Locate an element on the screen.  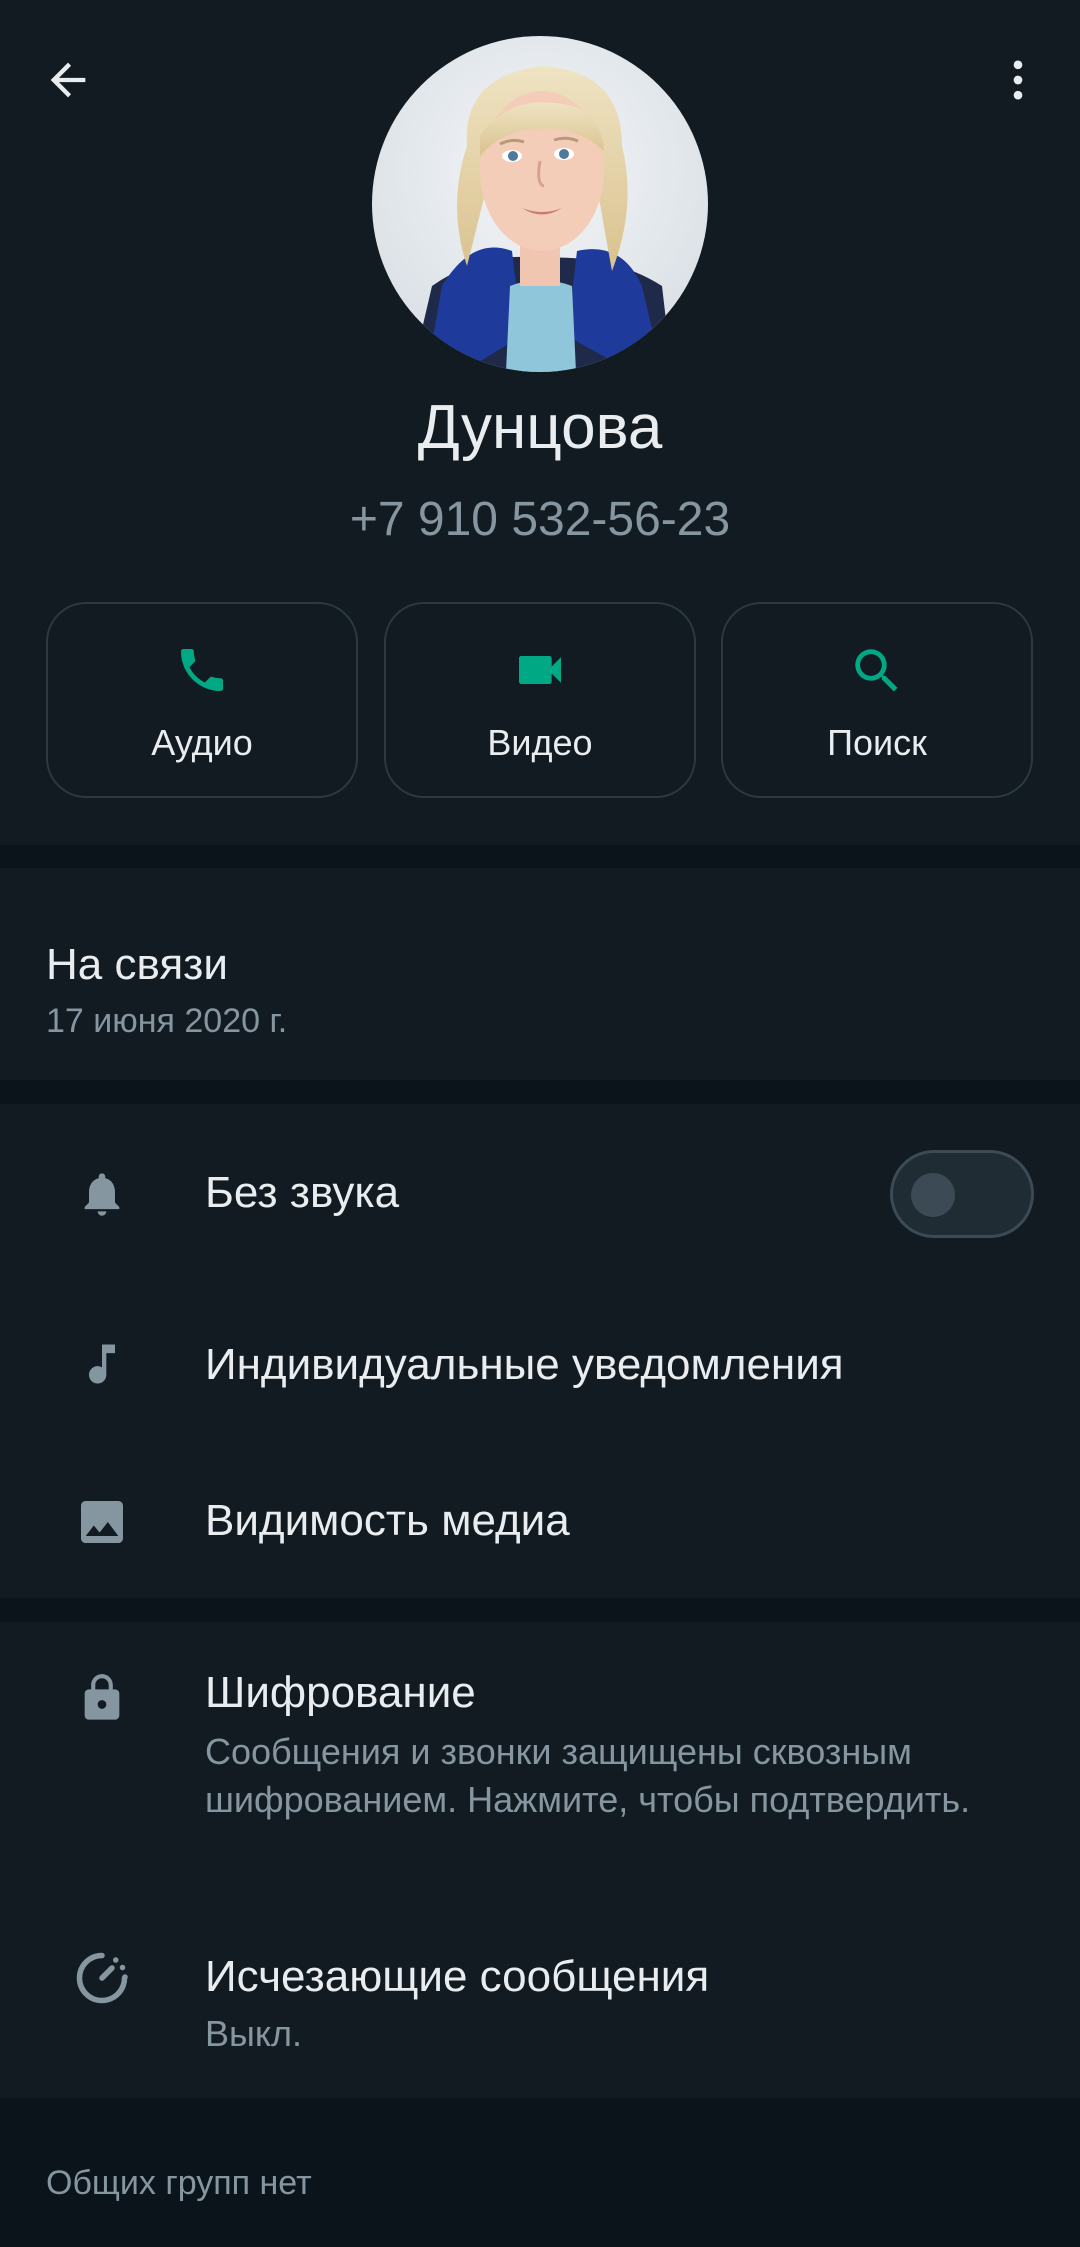
more-options-button is located at coordinates (1018, 80).